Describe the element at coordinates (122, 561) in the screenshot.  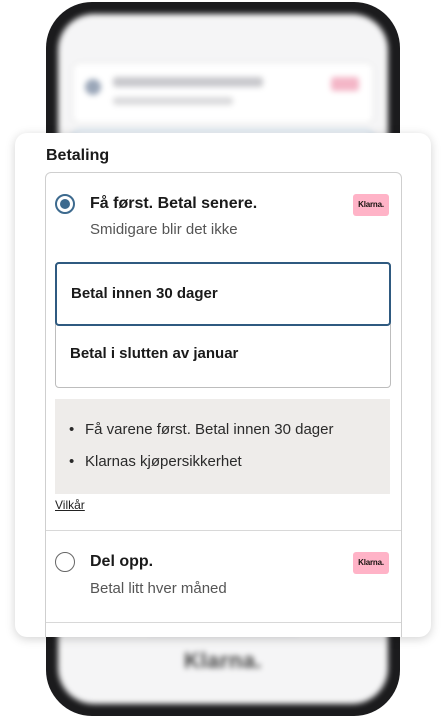
I see `option-title: Del opp.` at that location.